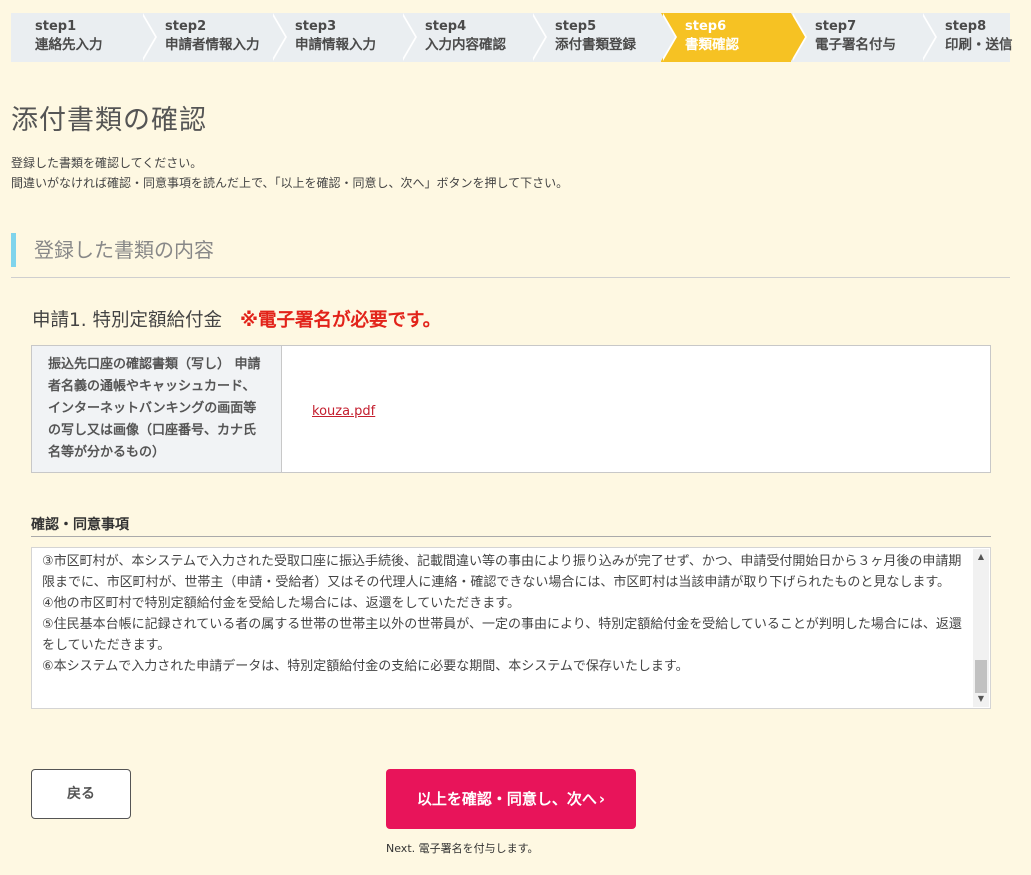  Describe the element at coordinates (981, 557) in the screenshot. I see `scroll-up-icon: ▲` at that location.